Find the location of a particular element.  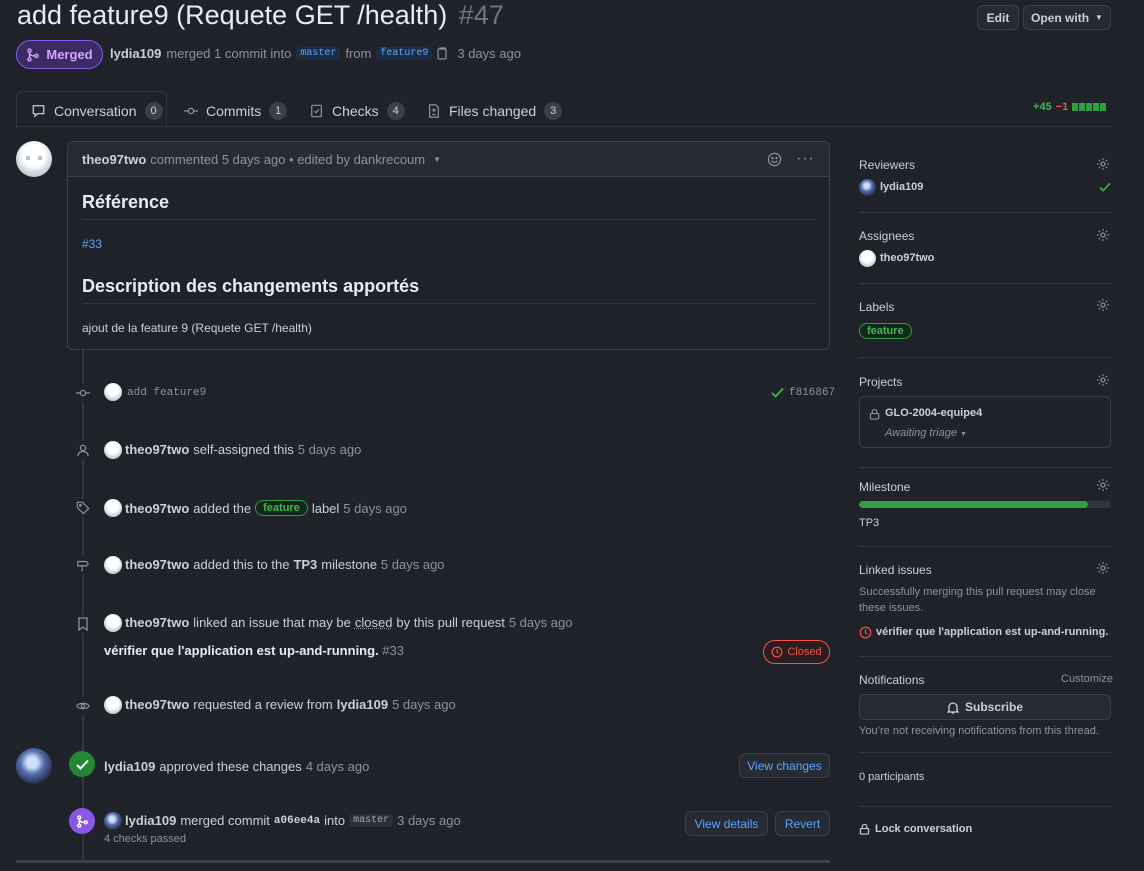

copy-icon is located at coordinates (443, 53).